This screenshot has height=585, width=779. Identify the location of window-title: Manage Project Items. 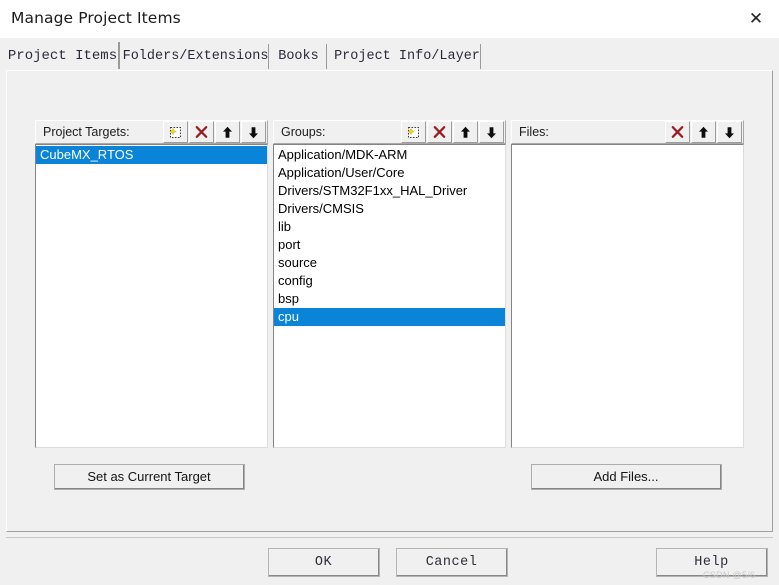
(96, 18).